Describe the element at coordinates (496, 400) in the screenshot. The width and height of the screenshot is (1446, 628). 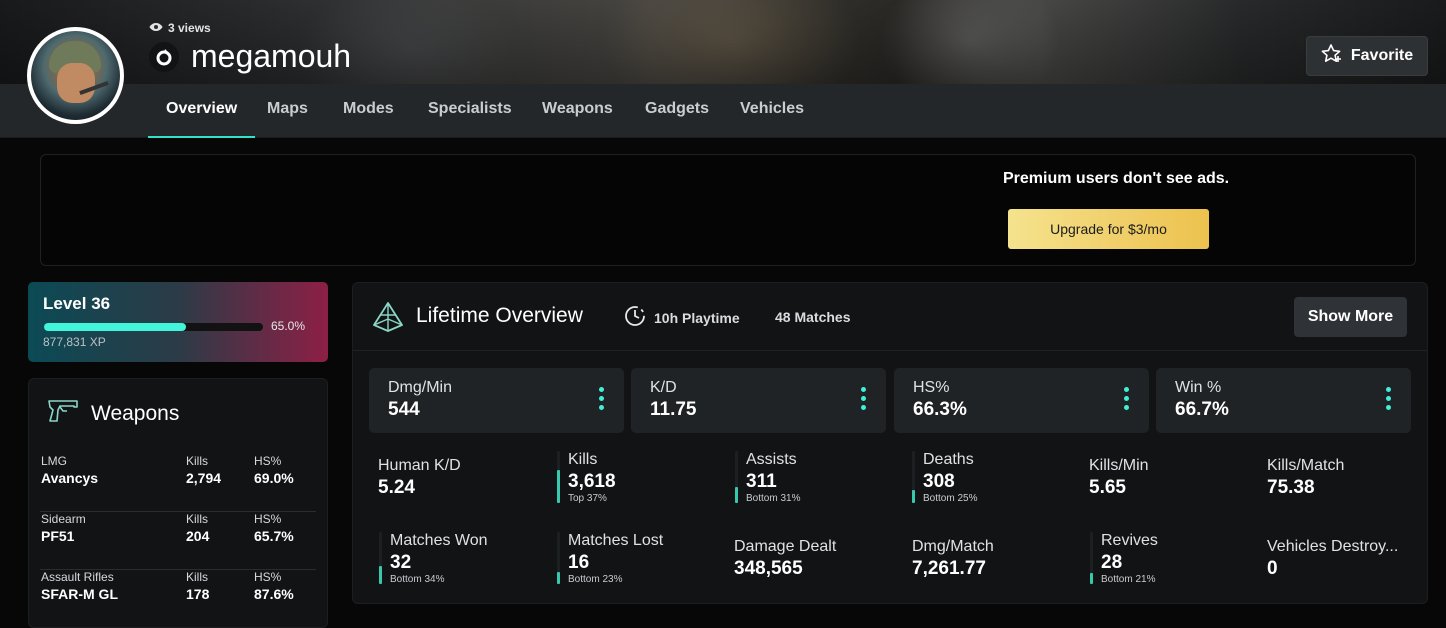
I see `stat-card-dmg-min: Dmg/Min 544` at that location.